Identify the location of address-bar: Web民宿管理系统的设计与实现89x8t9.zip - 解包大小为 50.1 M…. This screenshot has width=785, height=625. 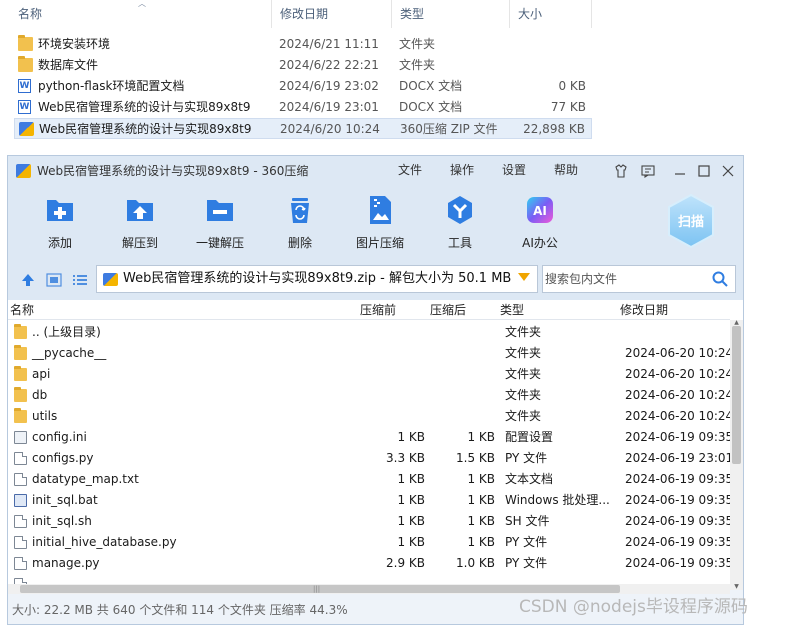
(375, 280).